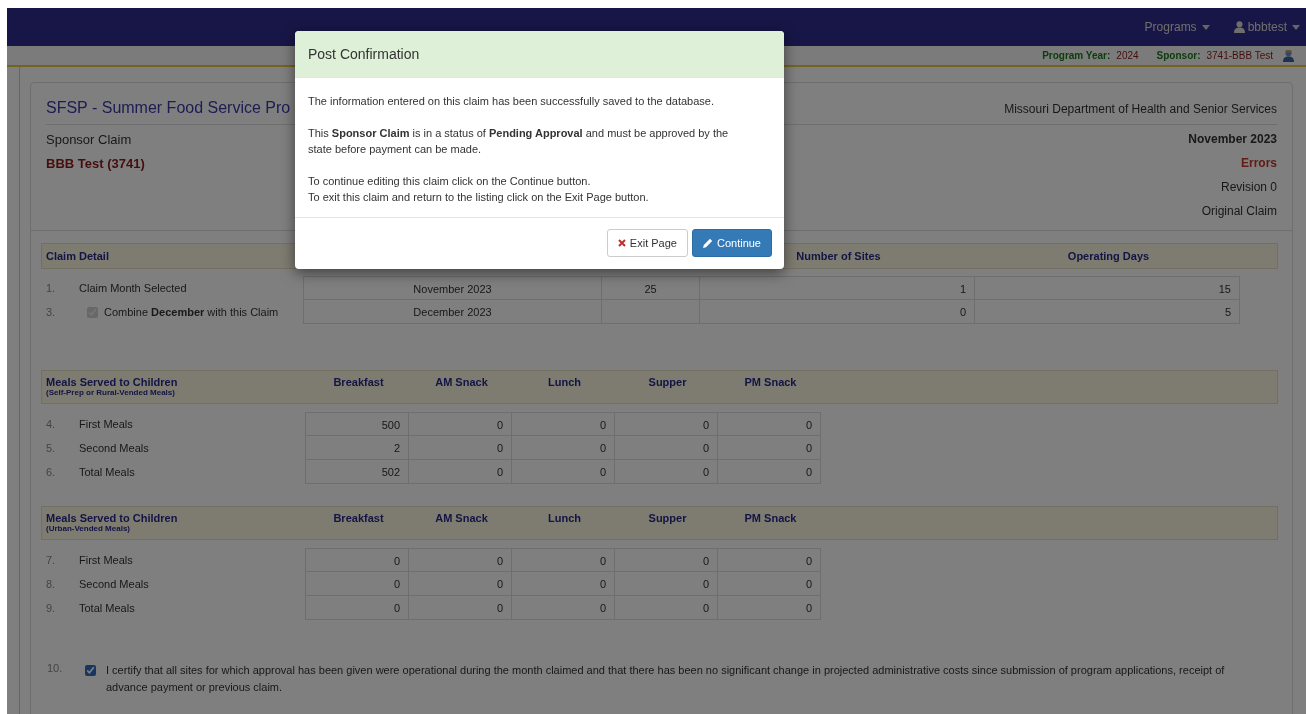 The width and height of the screenshot is (1306, 714). What do you see at coordinates (837, 288) in the screenshot?
I see `table-cell: 1` at bounding box center [837, 288].